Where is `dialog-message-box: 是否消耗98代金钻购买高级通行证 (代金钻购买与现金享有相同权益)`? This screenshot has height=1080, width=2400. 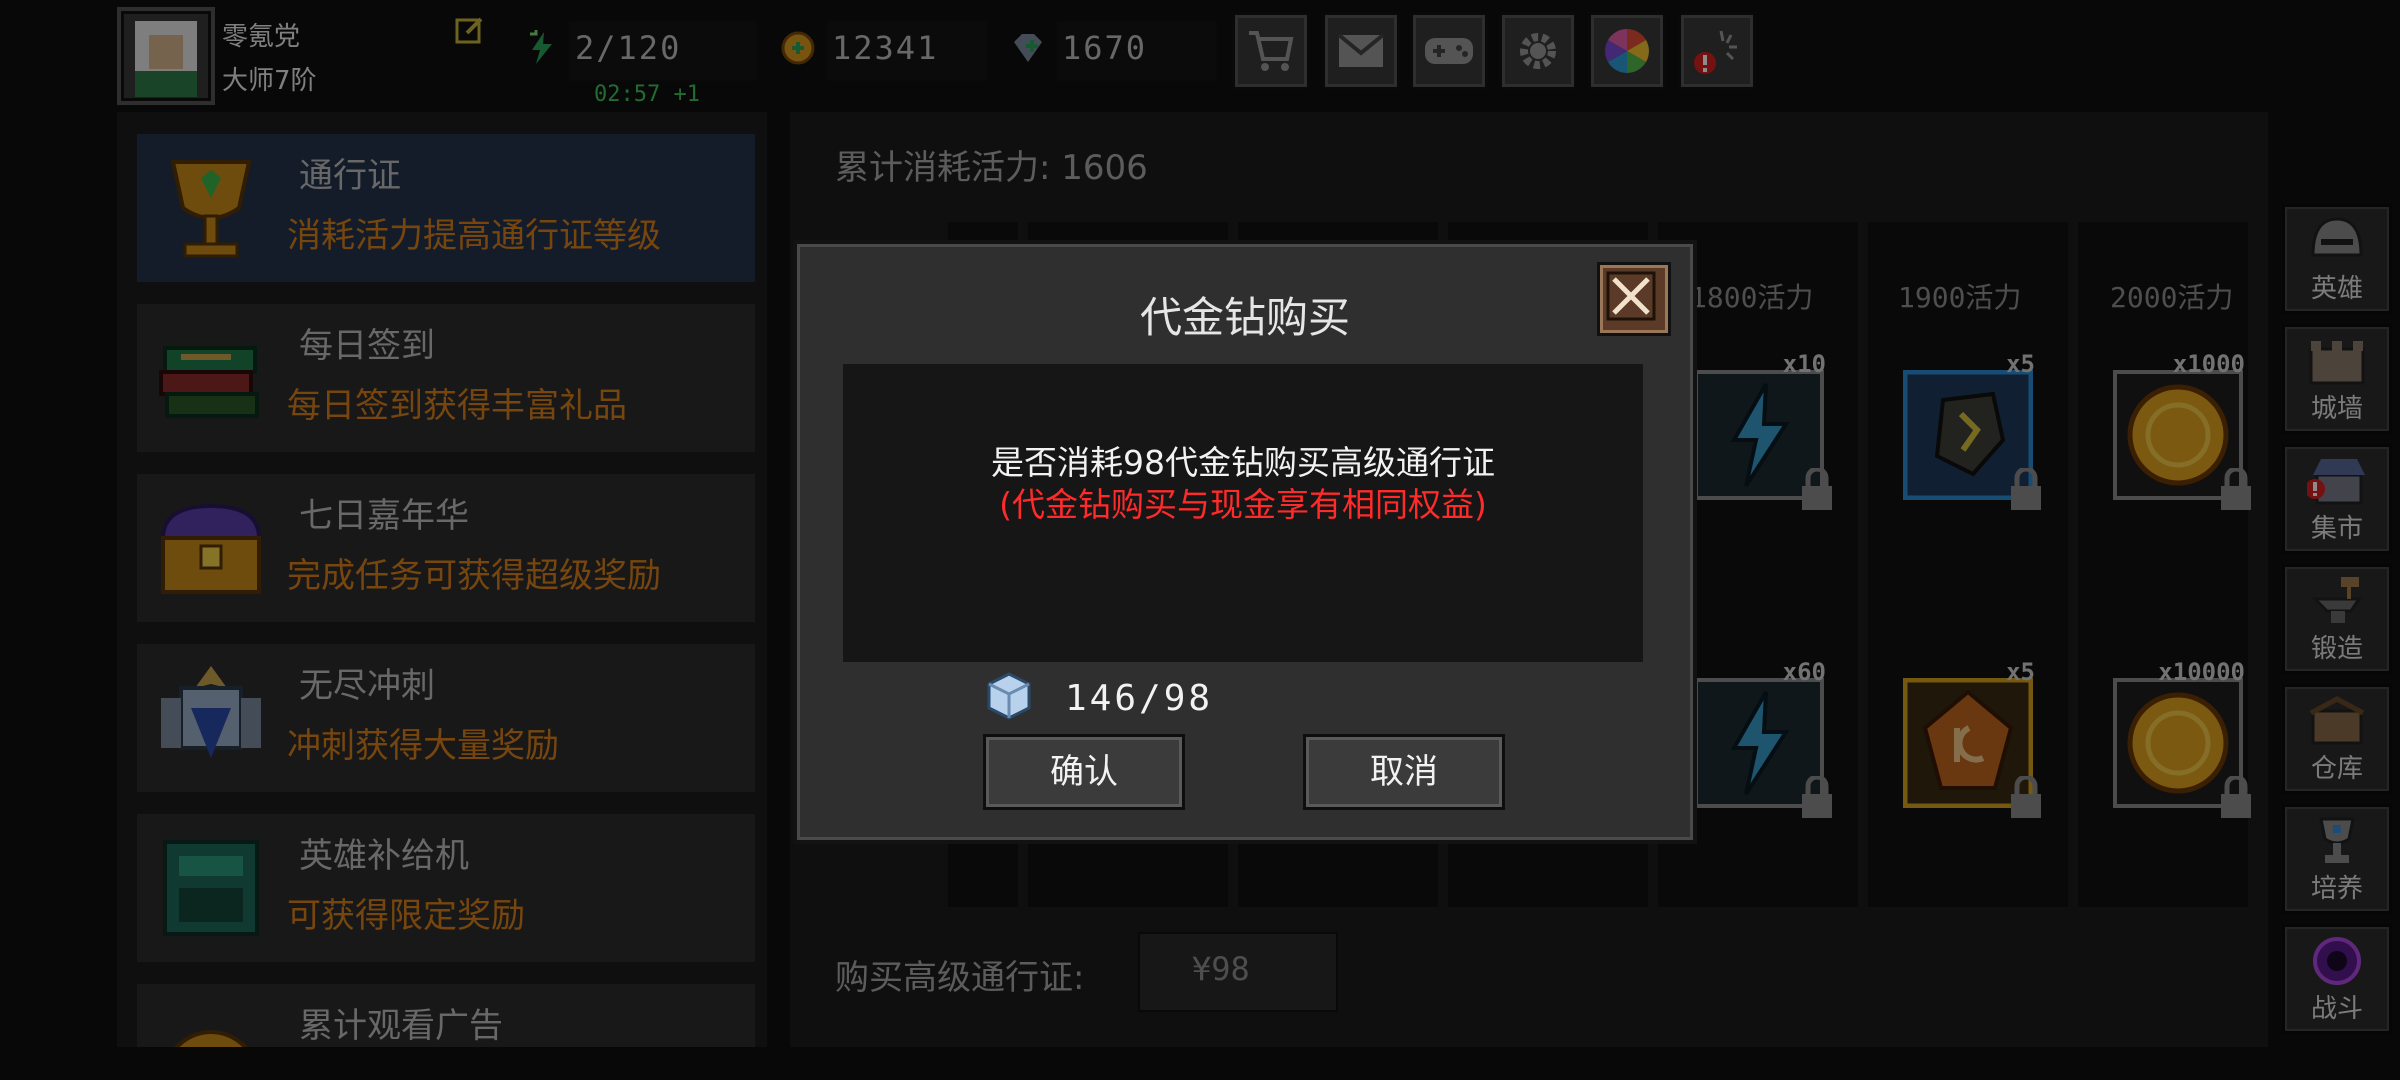
dialog-message-box: 是否消耗98代金钻购买高级通行证 (代金钻购买与现金享有相同权益) is located at coordinates (1243, 513).